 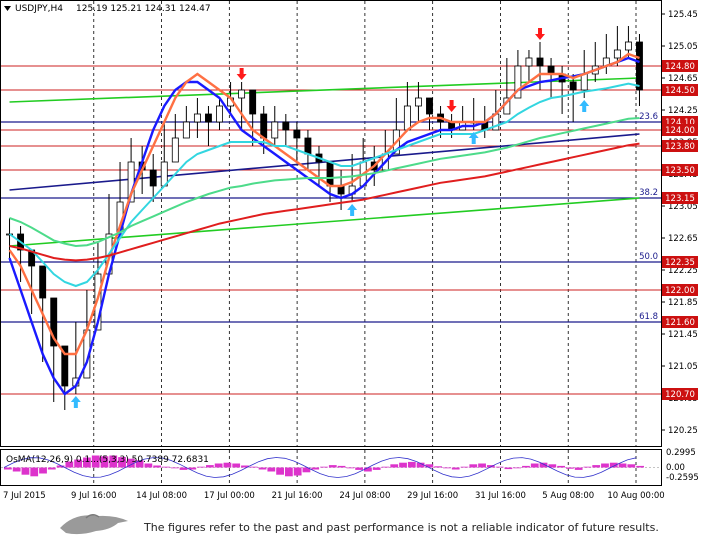 I want to click on y-axis-label: 124.25, so click(x=683, y=111).